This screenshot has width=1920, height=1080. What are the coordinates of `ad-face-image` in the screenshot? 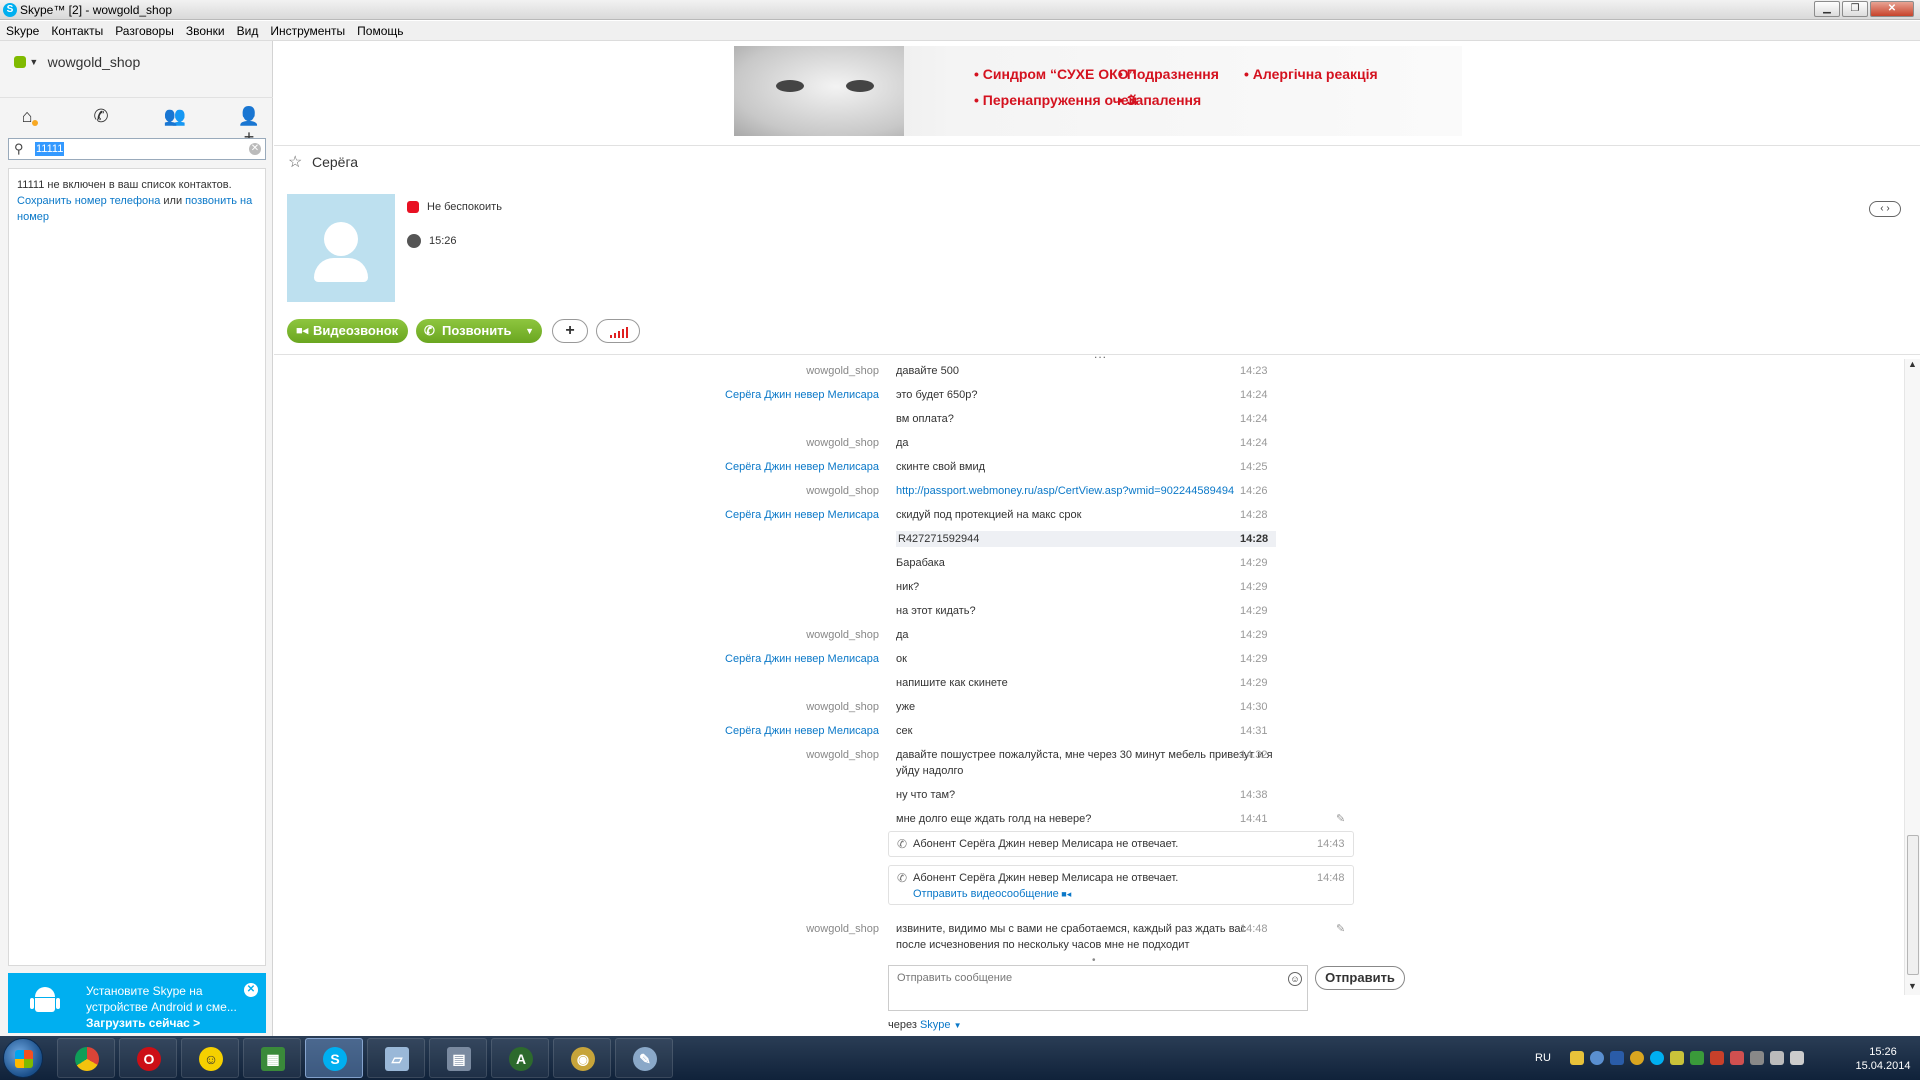 It's located at (819, 91).